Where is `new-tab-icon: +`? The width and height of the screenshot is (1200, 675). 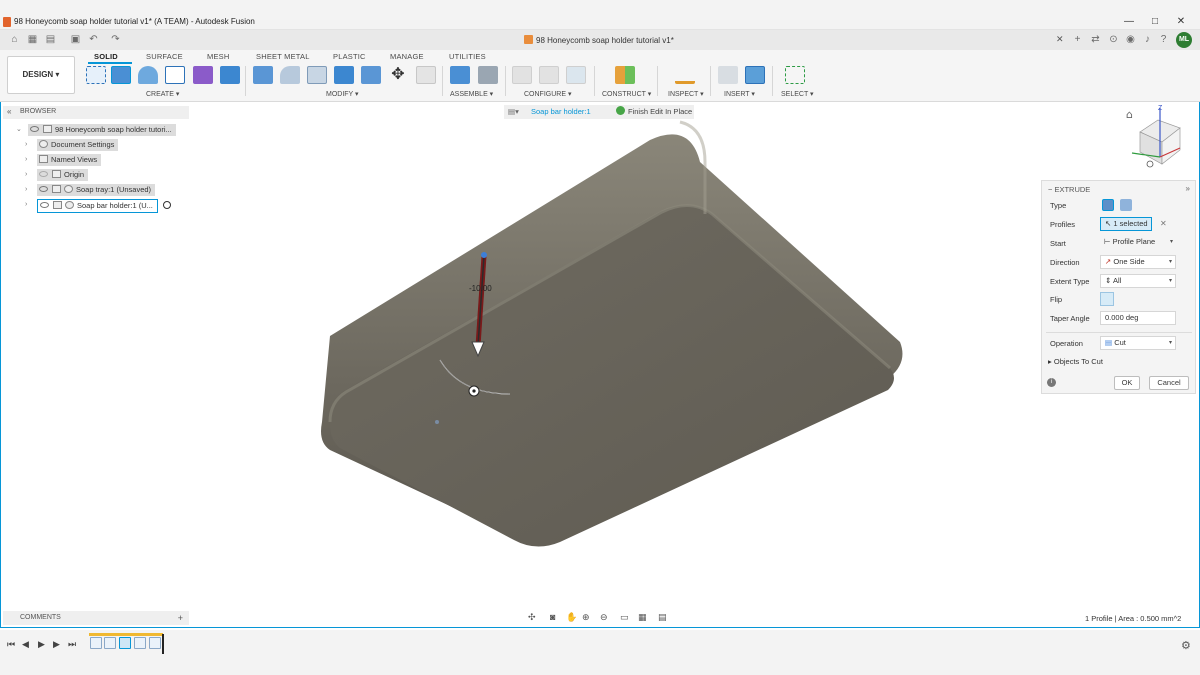
new-tab-icon: + is located at coordinates (1077, 39).